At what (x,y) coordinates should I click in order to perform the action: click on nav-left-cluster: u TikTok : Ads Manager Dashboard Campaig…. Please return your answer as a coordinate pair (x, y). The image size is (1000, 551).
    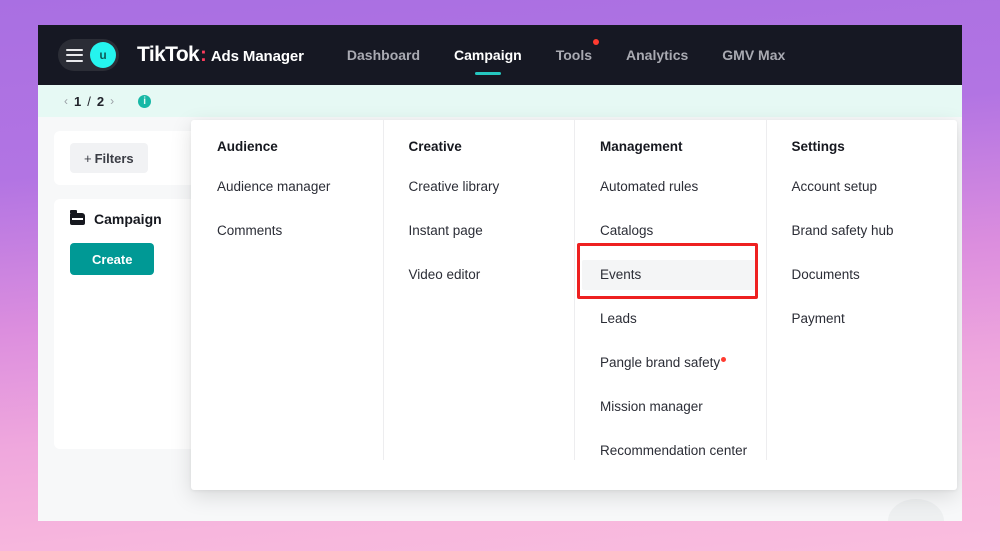
    Looking at the image, I should click on (411, 55).